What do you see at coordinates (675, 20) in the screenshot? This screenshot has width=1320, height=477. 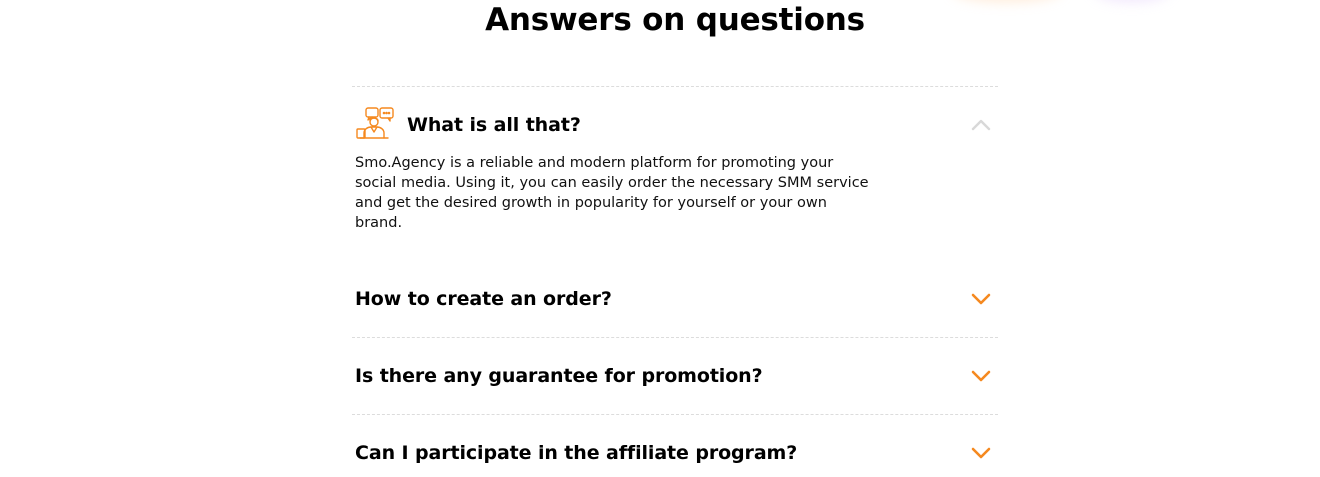 I see `section-title: Answers on questions` at bounding box center [675, 20].